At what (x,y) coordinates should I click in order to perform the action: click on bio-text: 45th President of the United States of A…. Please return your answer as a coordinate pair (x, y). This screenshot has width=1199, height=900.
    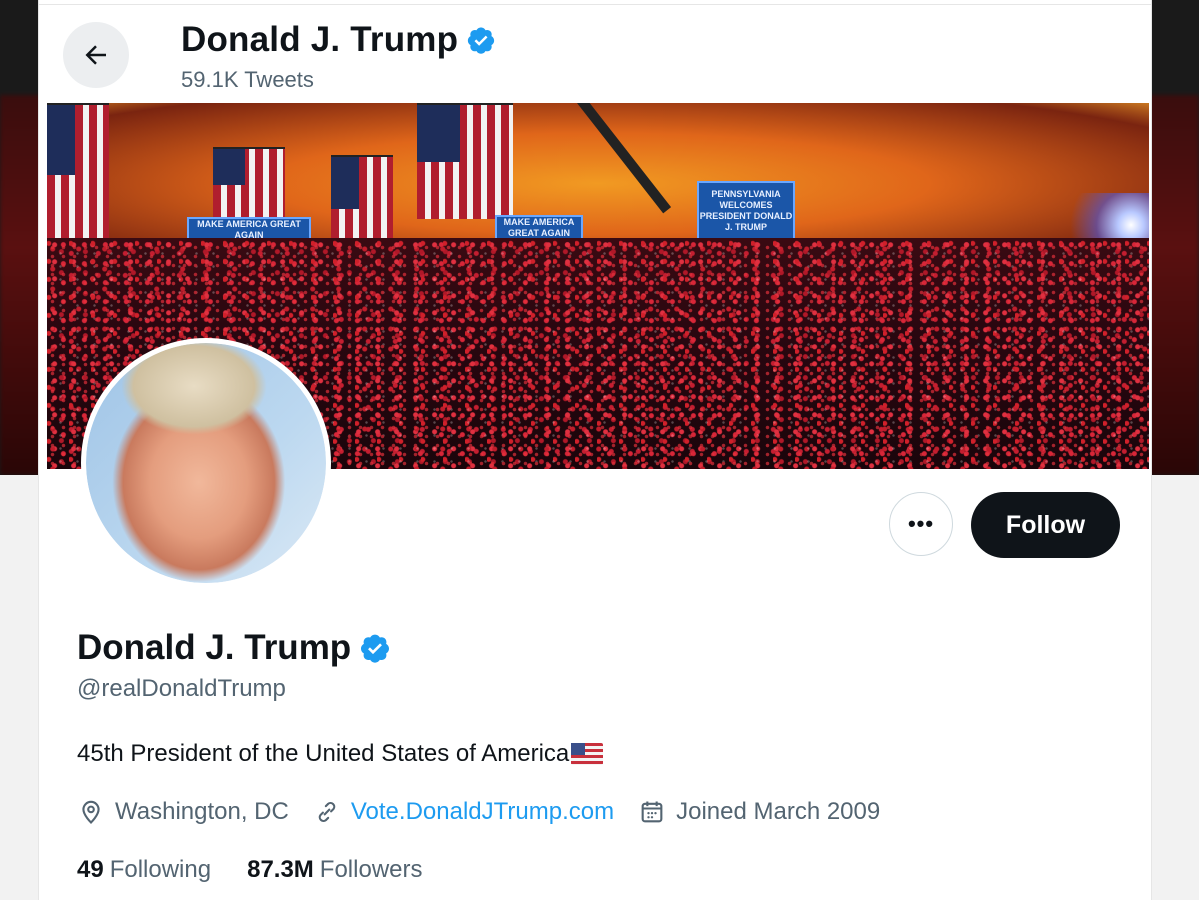
    Looking at the image, I should click on (323, 753).